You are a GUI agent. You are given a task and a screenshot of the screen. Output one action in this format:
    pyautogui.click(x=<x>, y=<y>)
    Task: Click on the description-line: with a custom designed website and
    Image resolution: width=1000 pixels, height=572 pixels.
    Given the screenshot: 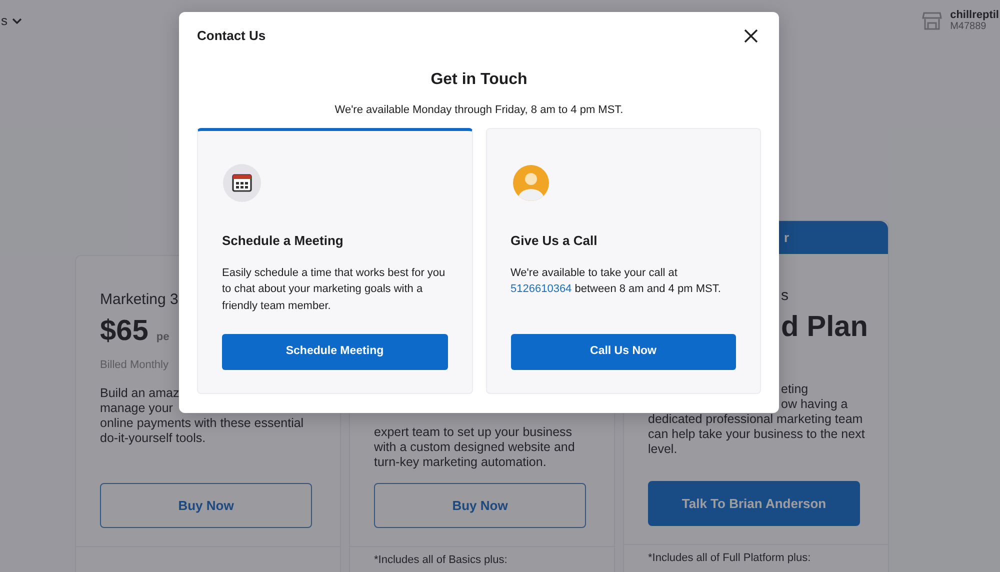 What is the action you would take?
    pyautogui.click(x=474, y=447)
    